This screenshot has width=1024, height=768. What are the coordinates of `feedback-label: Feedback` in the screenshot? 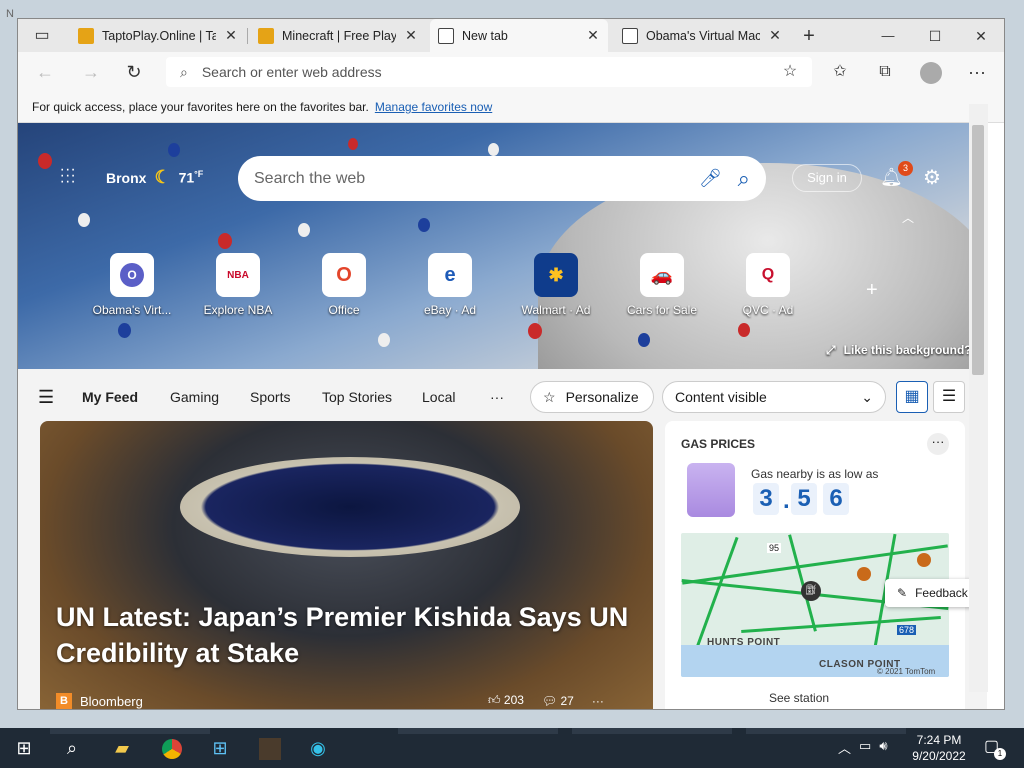 It's located at (941, 593).